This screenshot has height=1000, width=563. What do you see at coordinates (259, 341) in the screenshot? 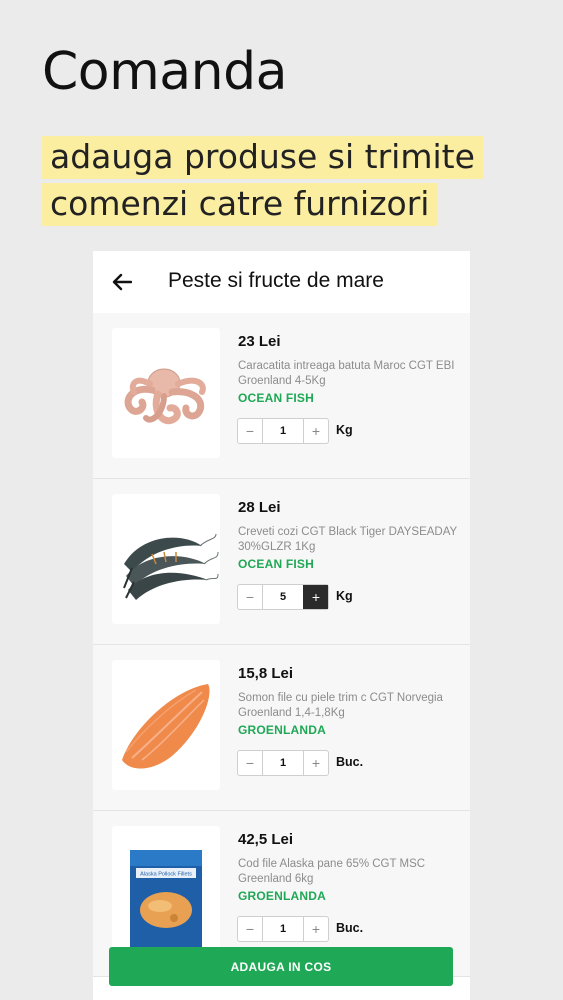
I see `product-price: 23 Lei` at bounding box center [259, 341].